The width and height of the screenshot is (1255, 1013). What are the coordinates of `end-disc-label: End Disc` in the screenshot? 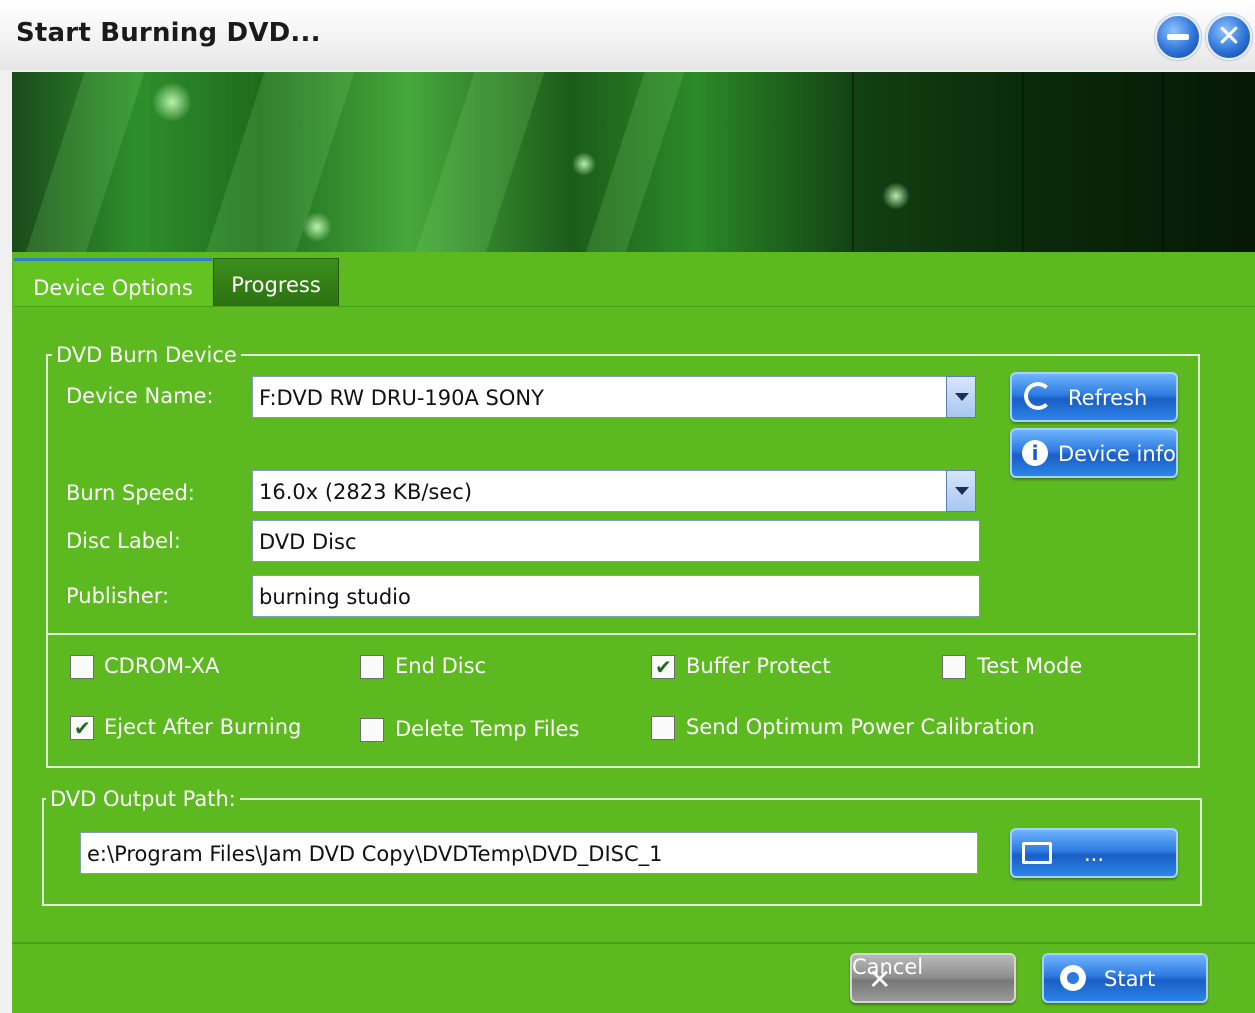 It's located at (441, 666).